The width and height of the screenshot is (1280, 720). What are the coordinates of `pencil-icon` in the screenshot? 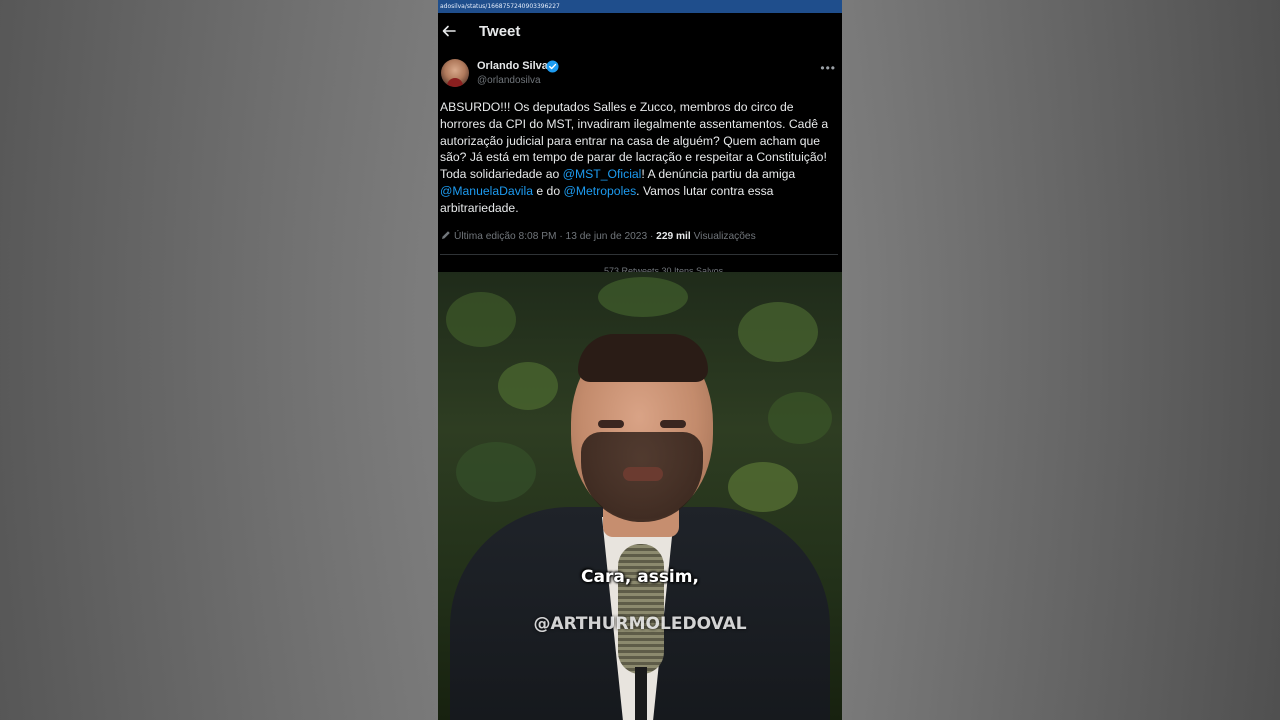 It's located at (446, 235).